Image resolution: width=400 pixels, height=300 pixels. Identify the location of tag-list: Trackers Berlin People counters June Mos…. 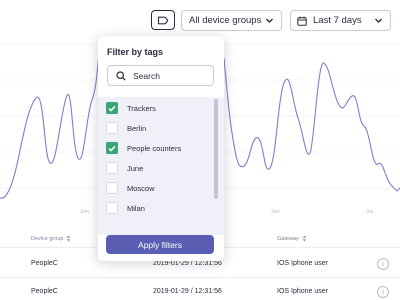
(161, 166).